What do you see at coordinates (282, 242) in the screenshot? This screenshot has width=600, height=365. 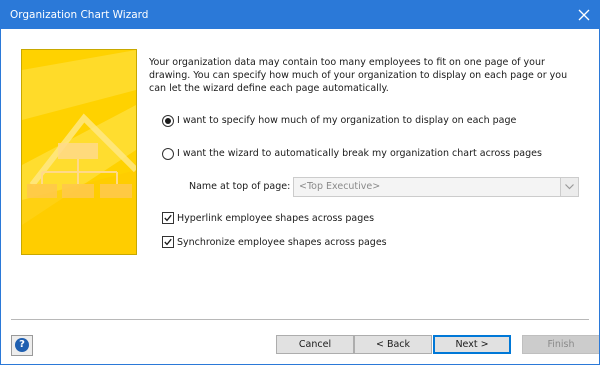 I see `checkbox-synchronize-label: Synchronize employee shapes across pages` at bounding box center [282, 242].